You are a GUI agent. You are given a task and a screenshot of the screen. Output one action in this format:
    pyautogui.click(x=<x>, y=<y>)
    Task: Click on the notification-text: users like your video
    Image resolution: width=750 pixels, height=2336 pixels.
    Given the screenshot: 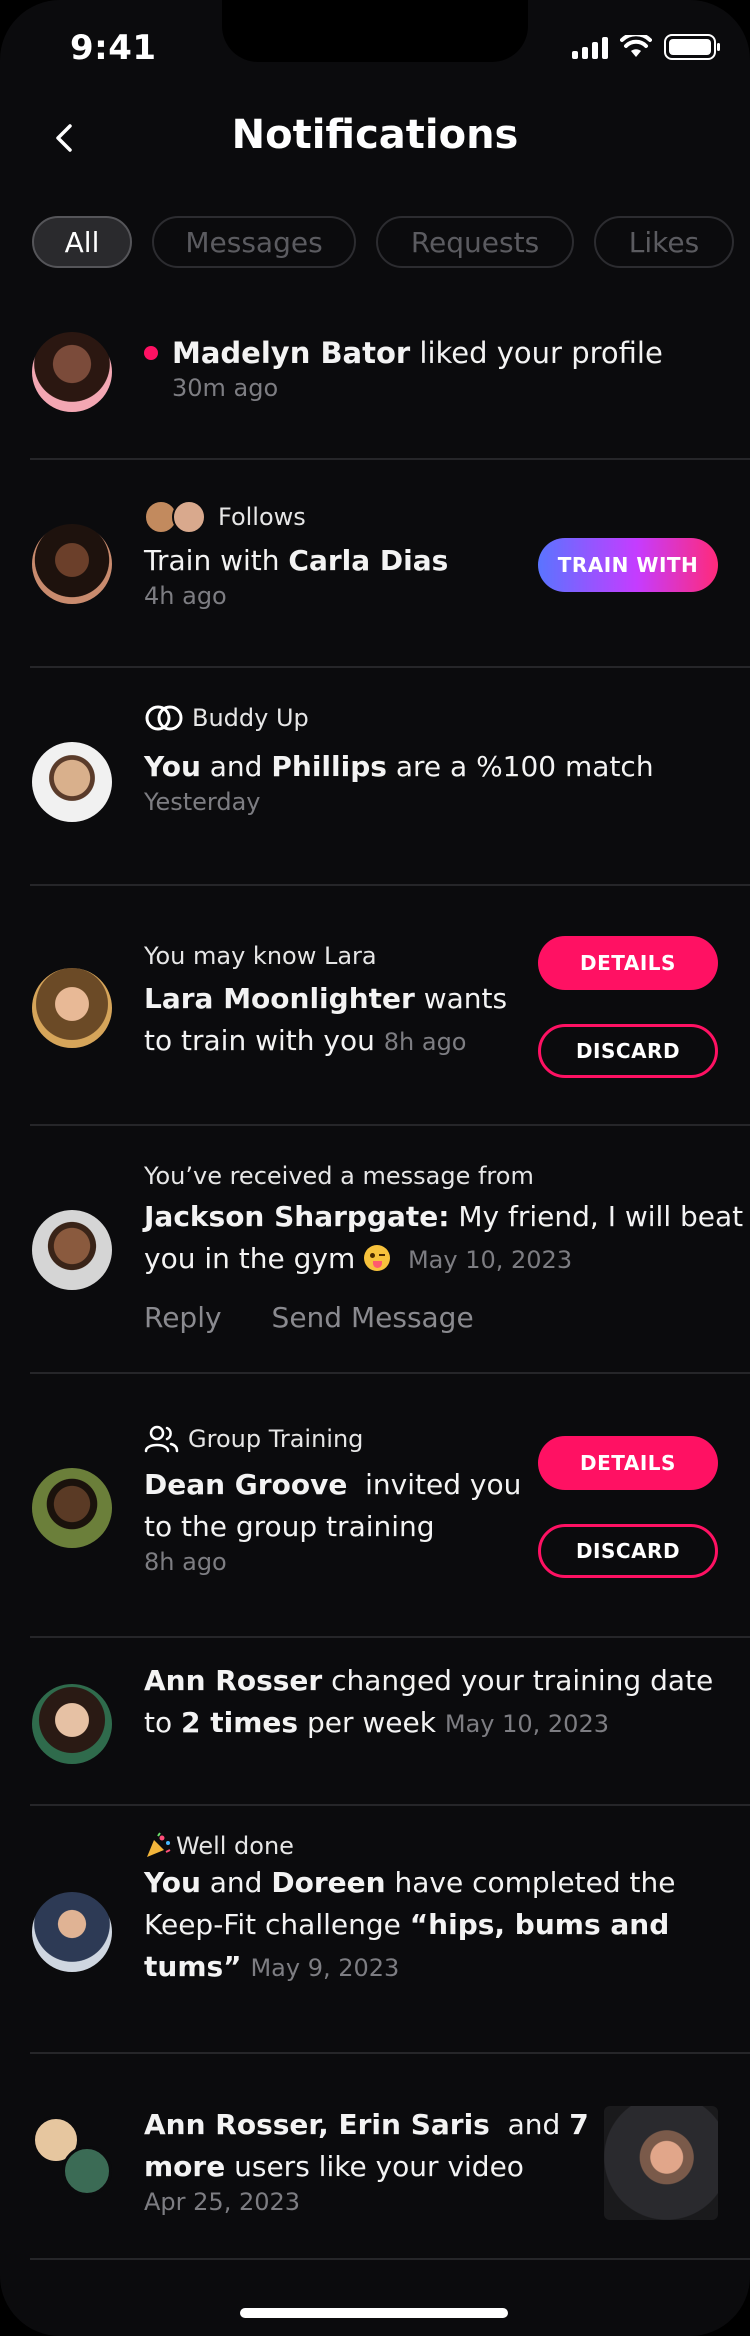 What is the action you would take?
    pyautogui.click(x=374, y=2166)
    